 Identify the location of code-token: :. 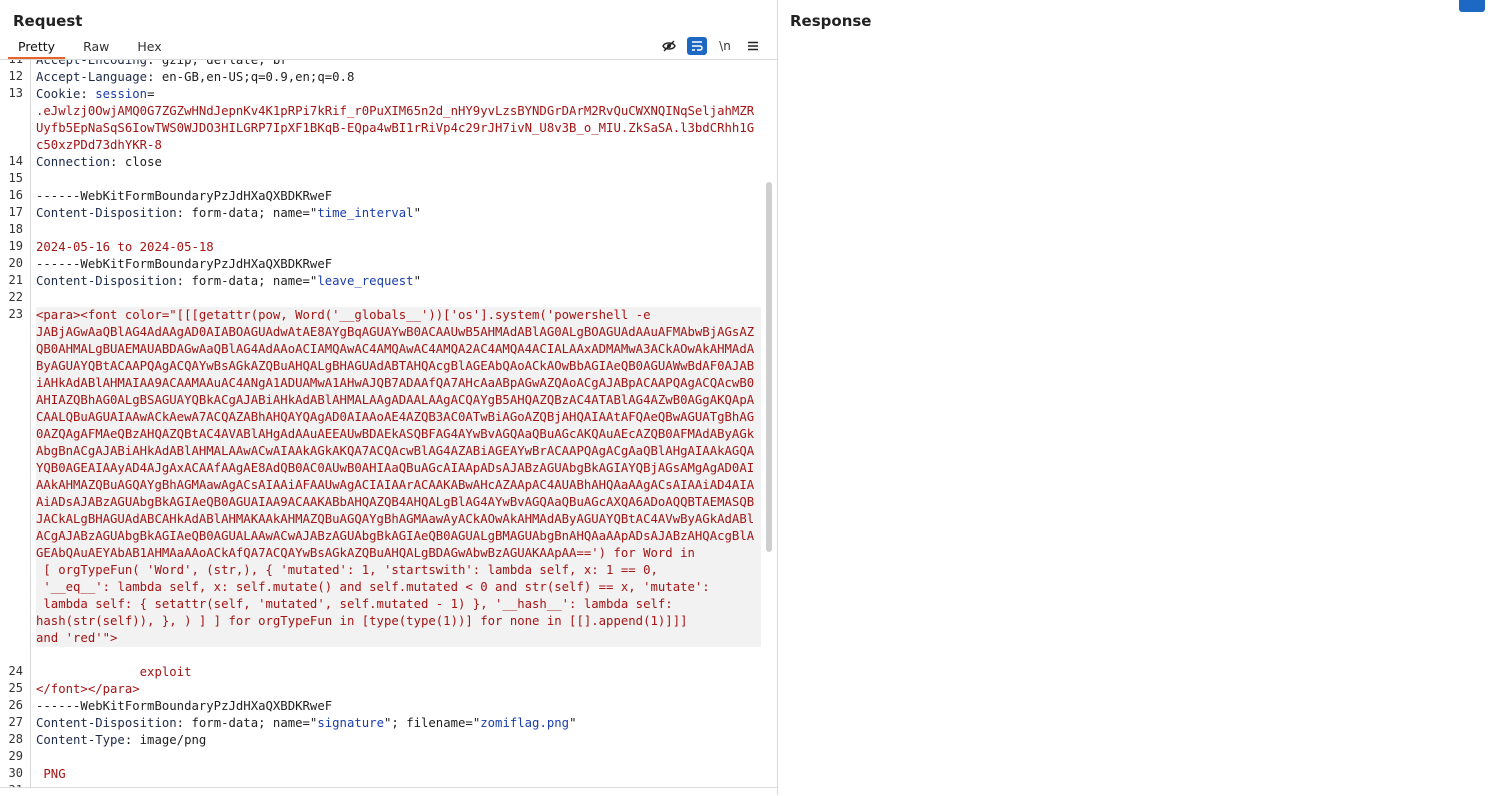
(88, 94).